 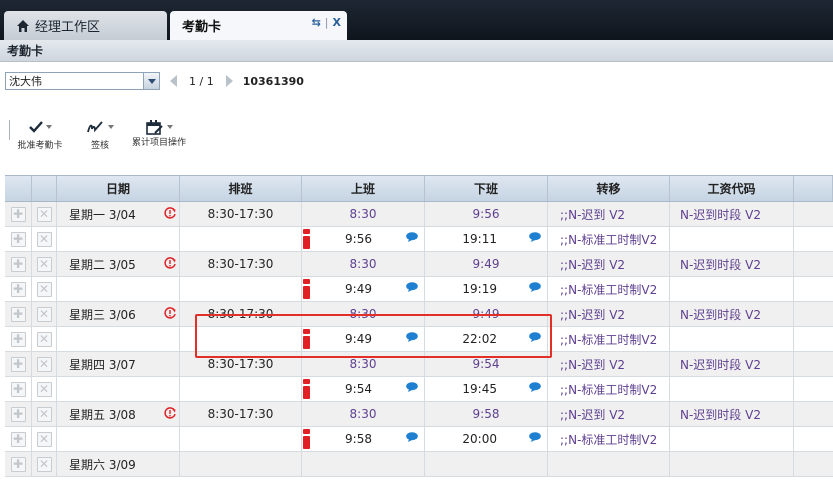 I want to click on approve-timecard-button: 批准考勤卡, so click(x=40, y=133).